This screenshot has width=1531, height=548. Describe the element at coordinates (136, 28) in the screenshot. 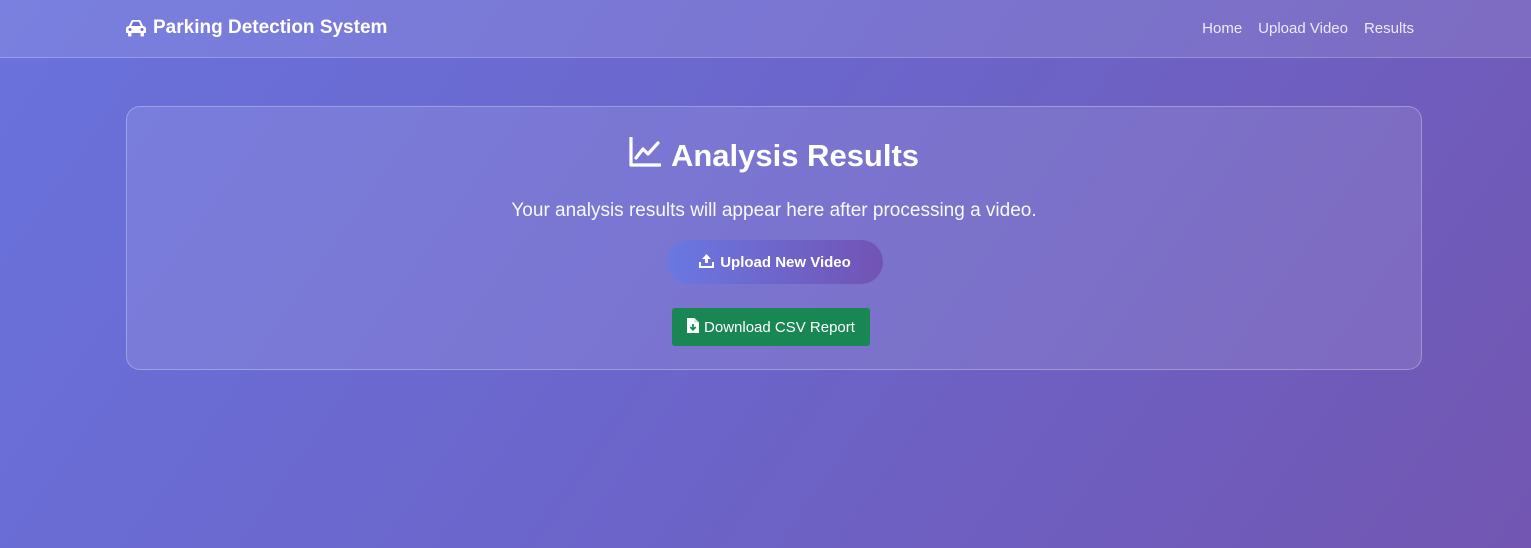

I see `car-icon` at that location.